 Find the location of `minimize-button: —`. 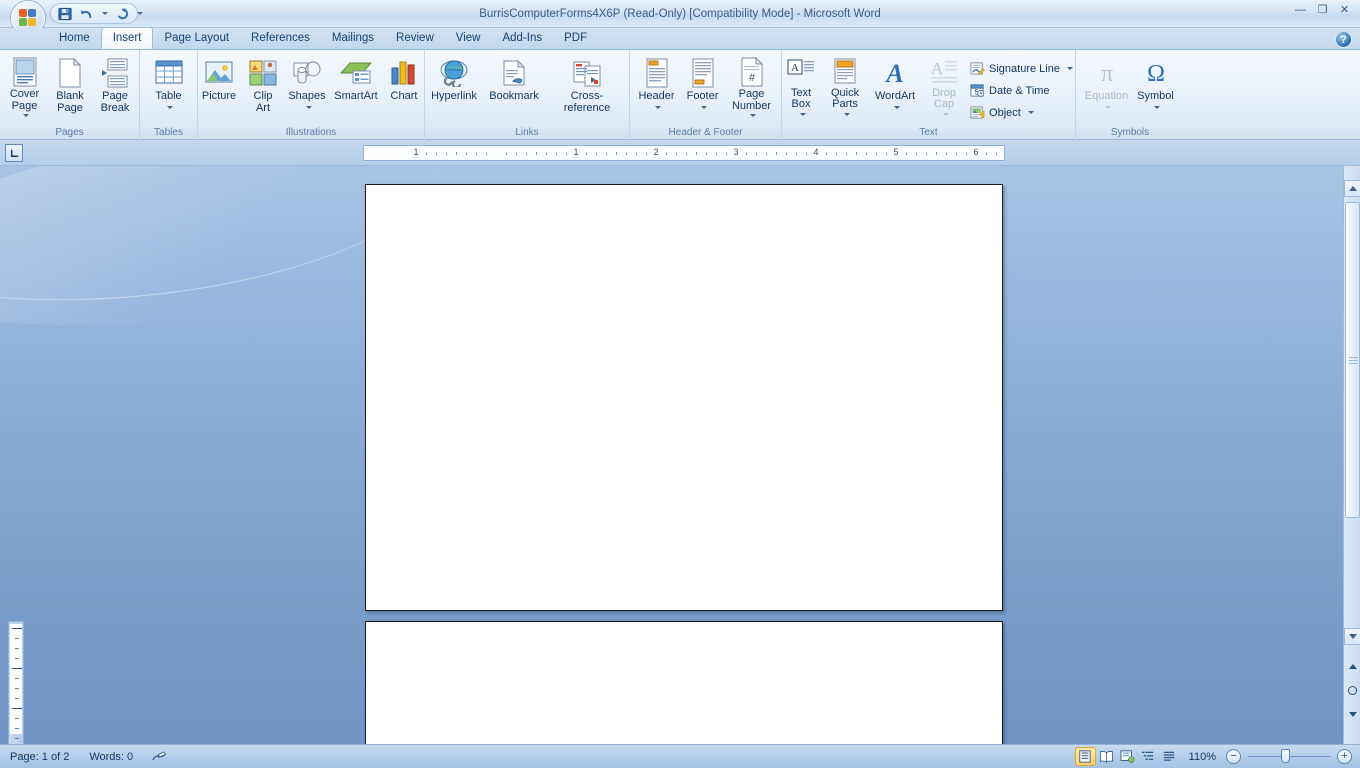

minimize-button: — is located at coordinates (1300, 9).